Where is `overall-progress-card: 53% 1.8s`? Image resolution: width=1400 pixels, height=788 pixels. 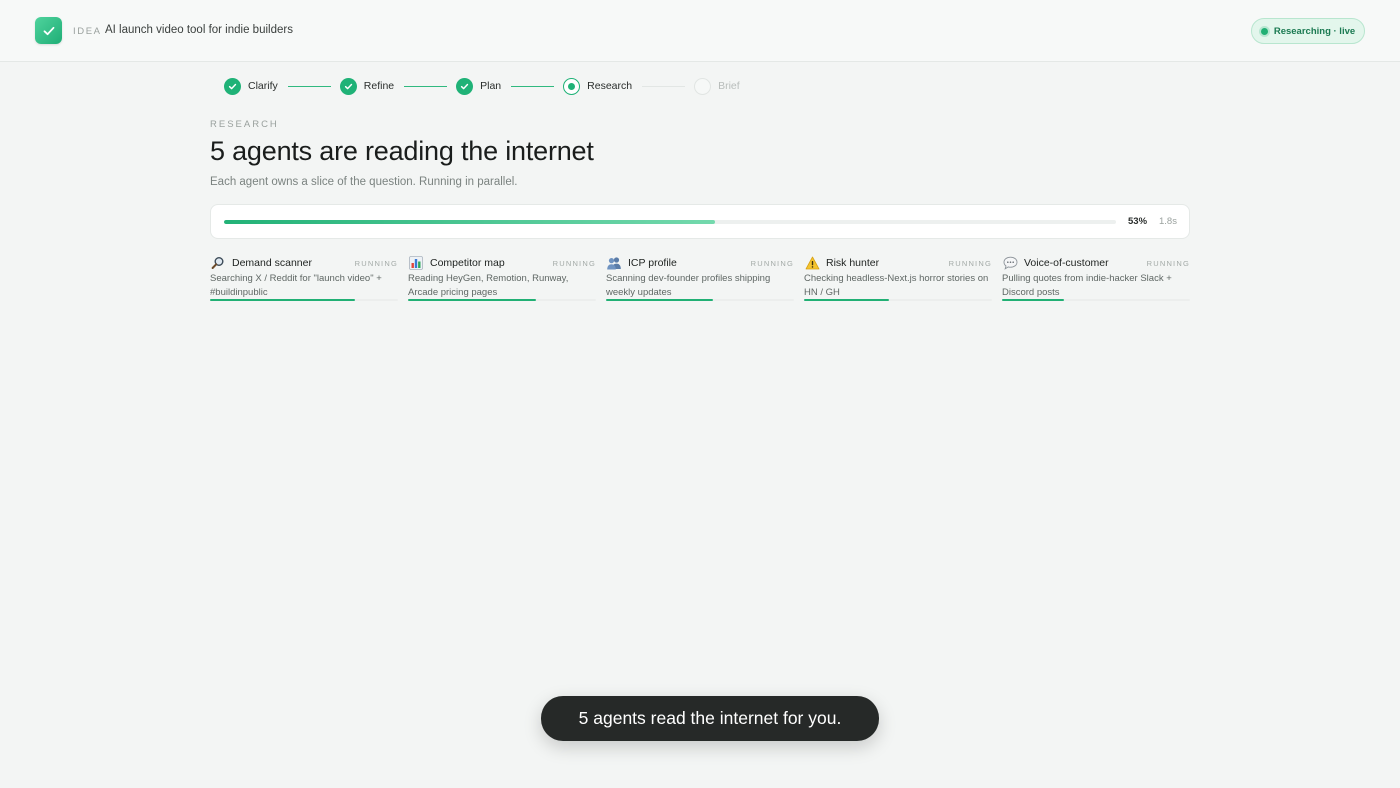 overall-progress-card: 53% 1.8s is located at coordinates (700, 221).